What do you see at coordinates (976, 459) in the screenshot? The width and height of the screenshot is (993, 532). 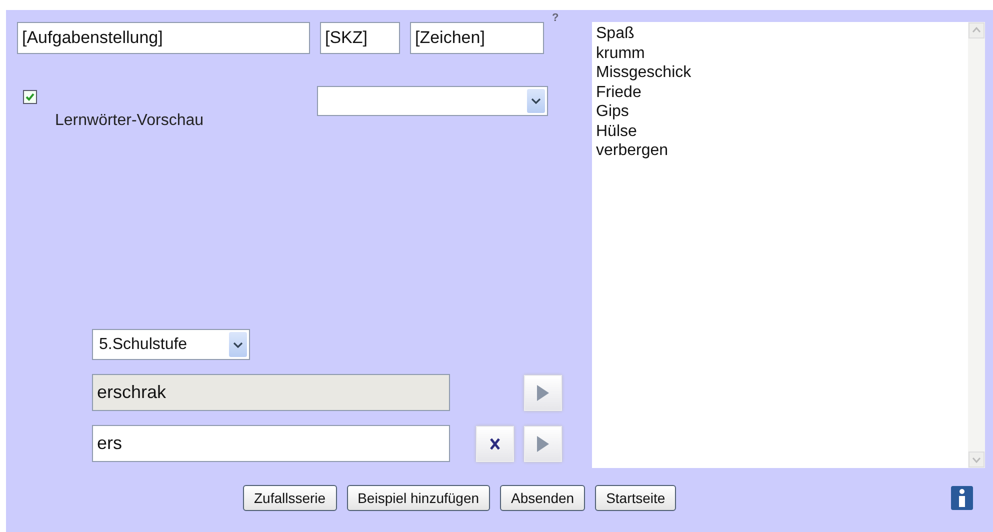 I see `scroll-down-icon` at bounding box center [976, 459].